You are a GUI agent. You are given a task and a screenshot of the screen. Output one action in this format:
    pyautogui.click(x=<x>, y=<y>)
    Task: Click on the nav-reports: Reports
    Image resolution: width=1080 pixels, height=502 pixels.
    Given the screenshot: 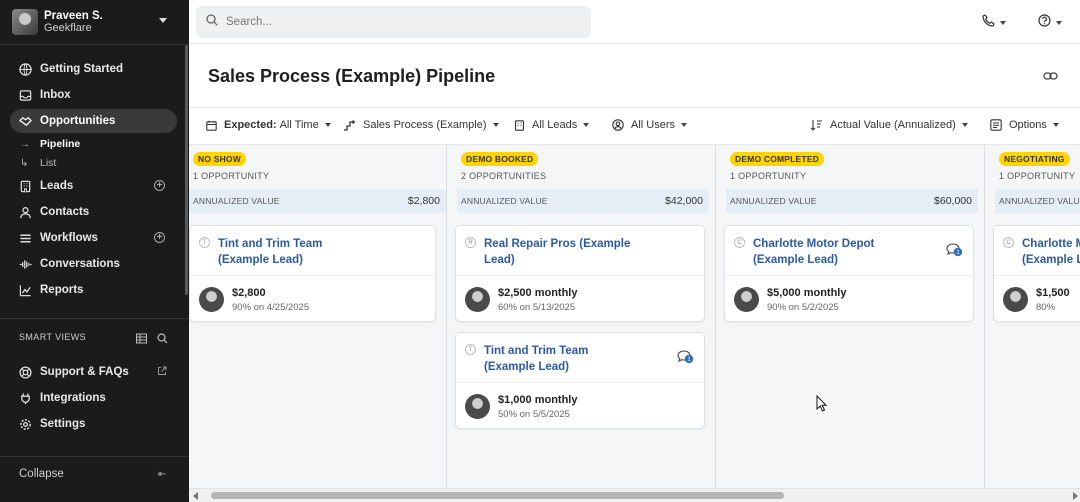 What is the action you would take?
    pyautogui.click(x=93, y=290)
    